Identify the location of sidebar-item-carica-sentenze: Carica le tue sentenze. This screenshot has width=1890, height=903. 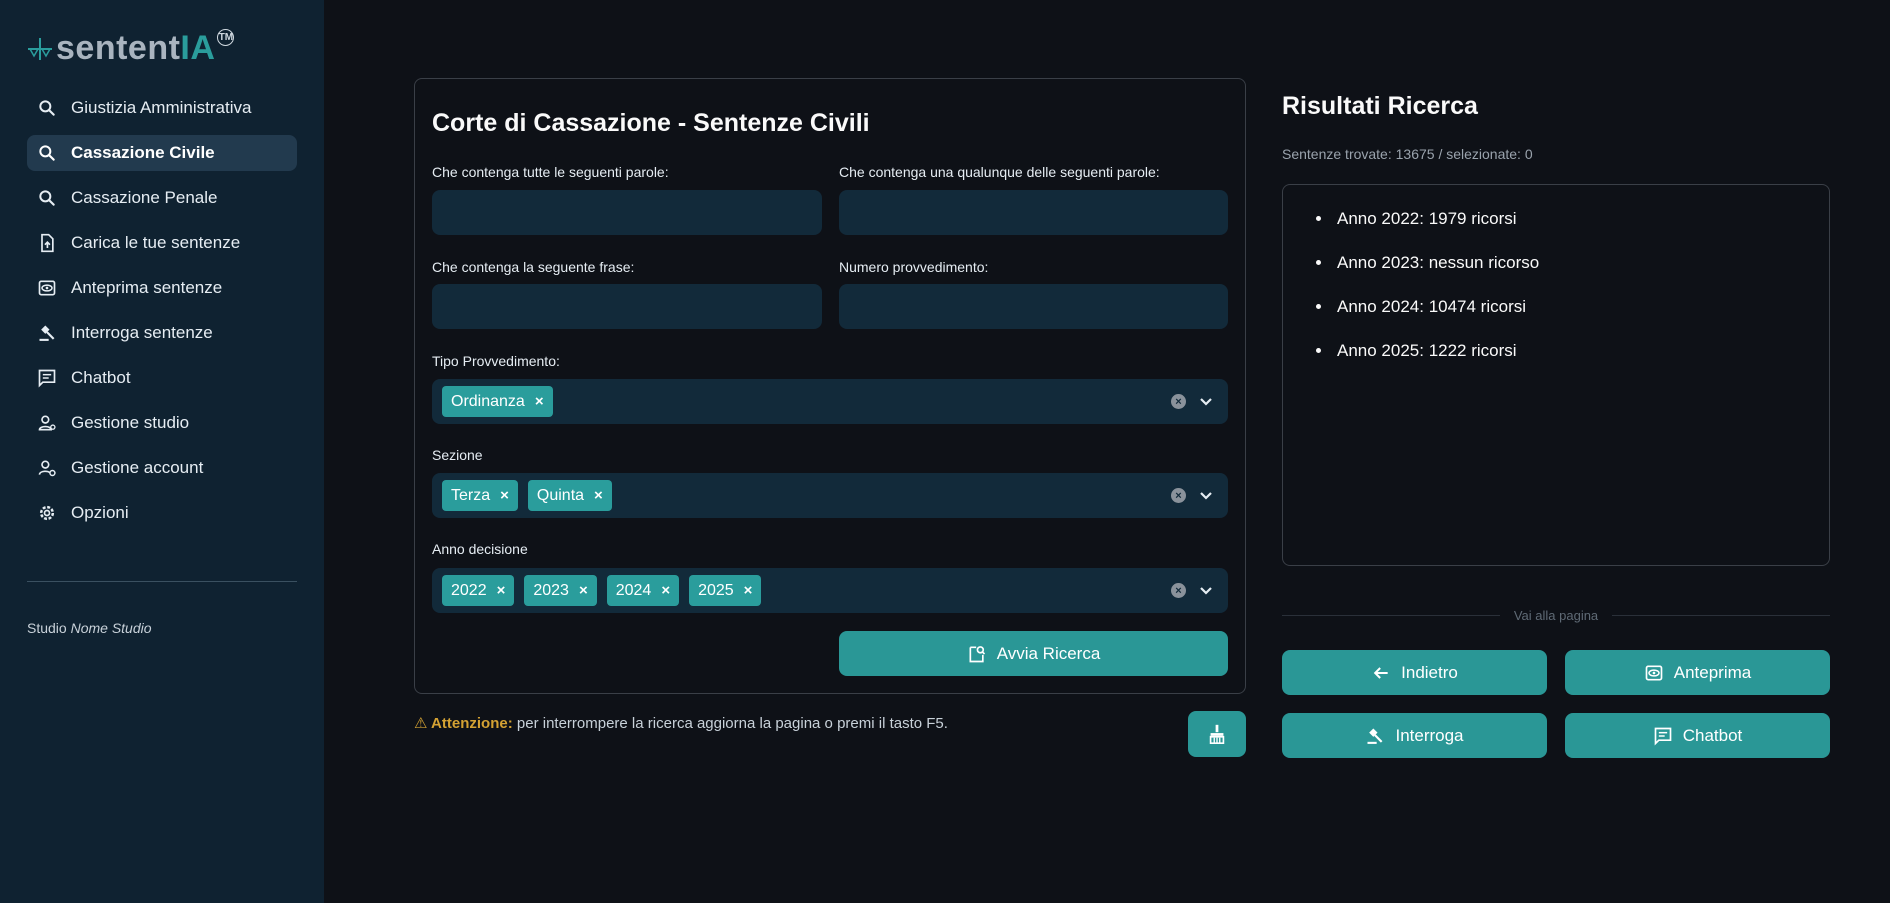
(162, 243).